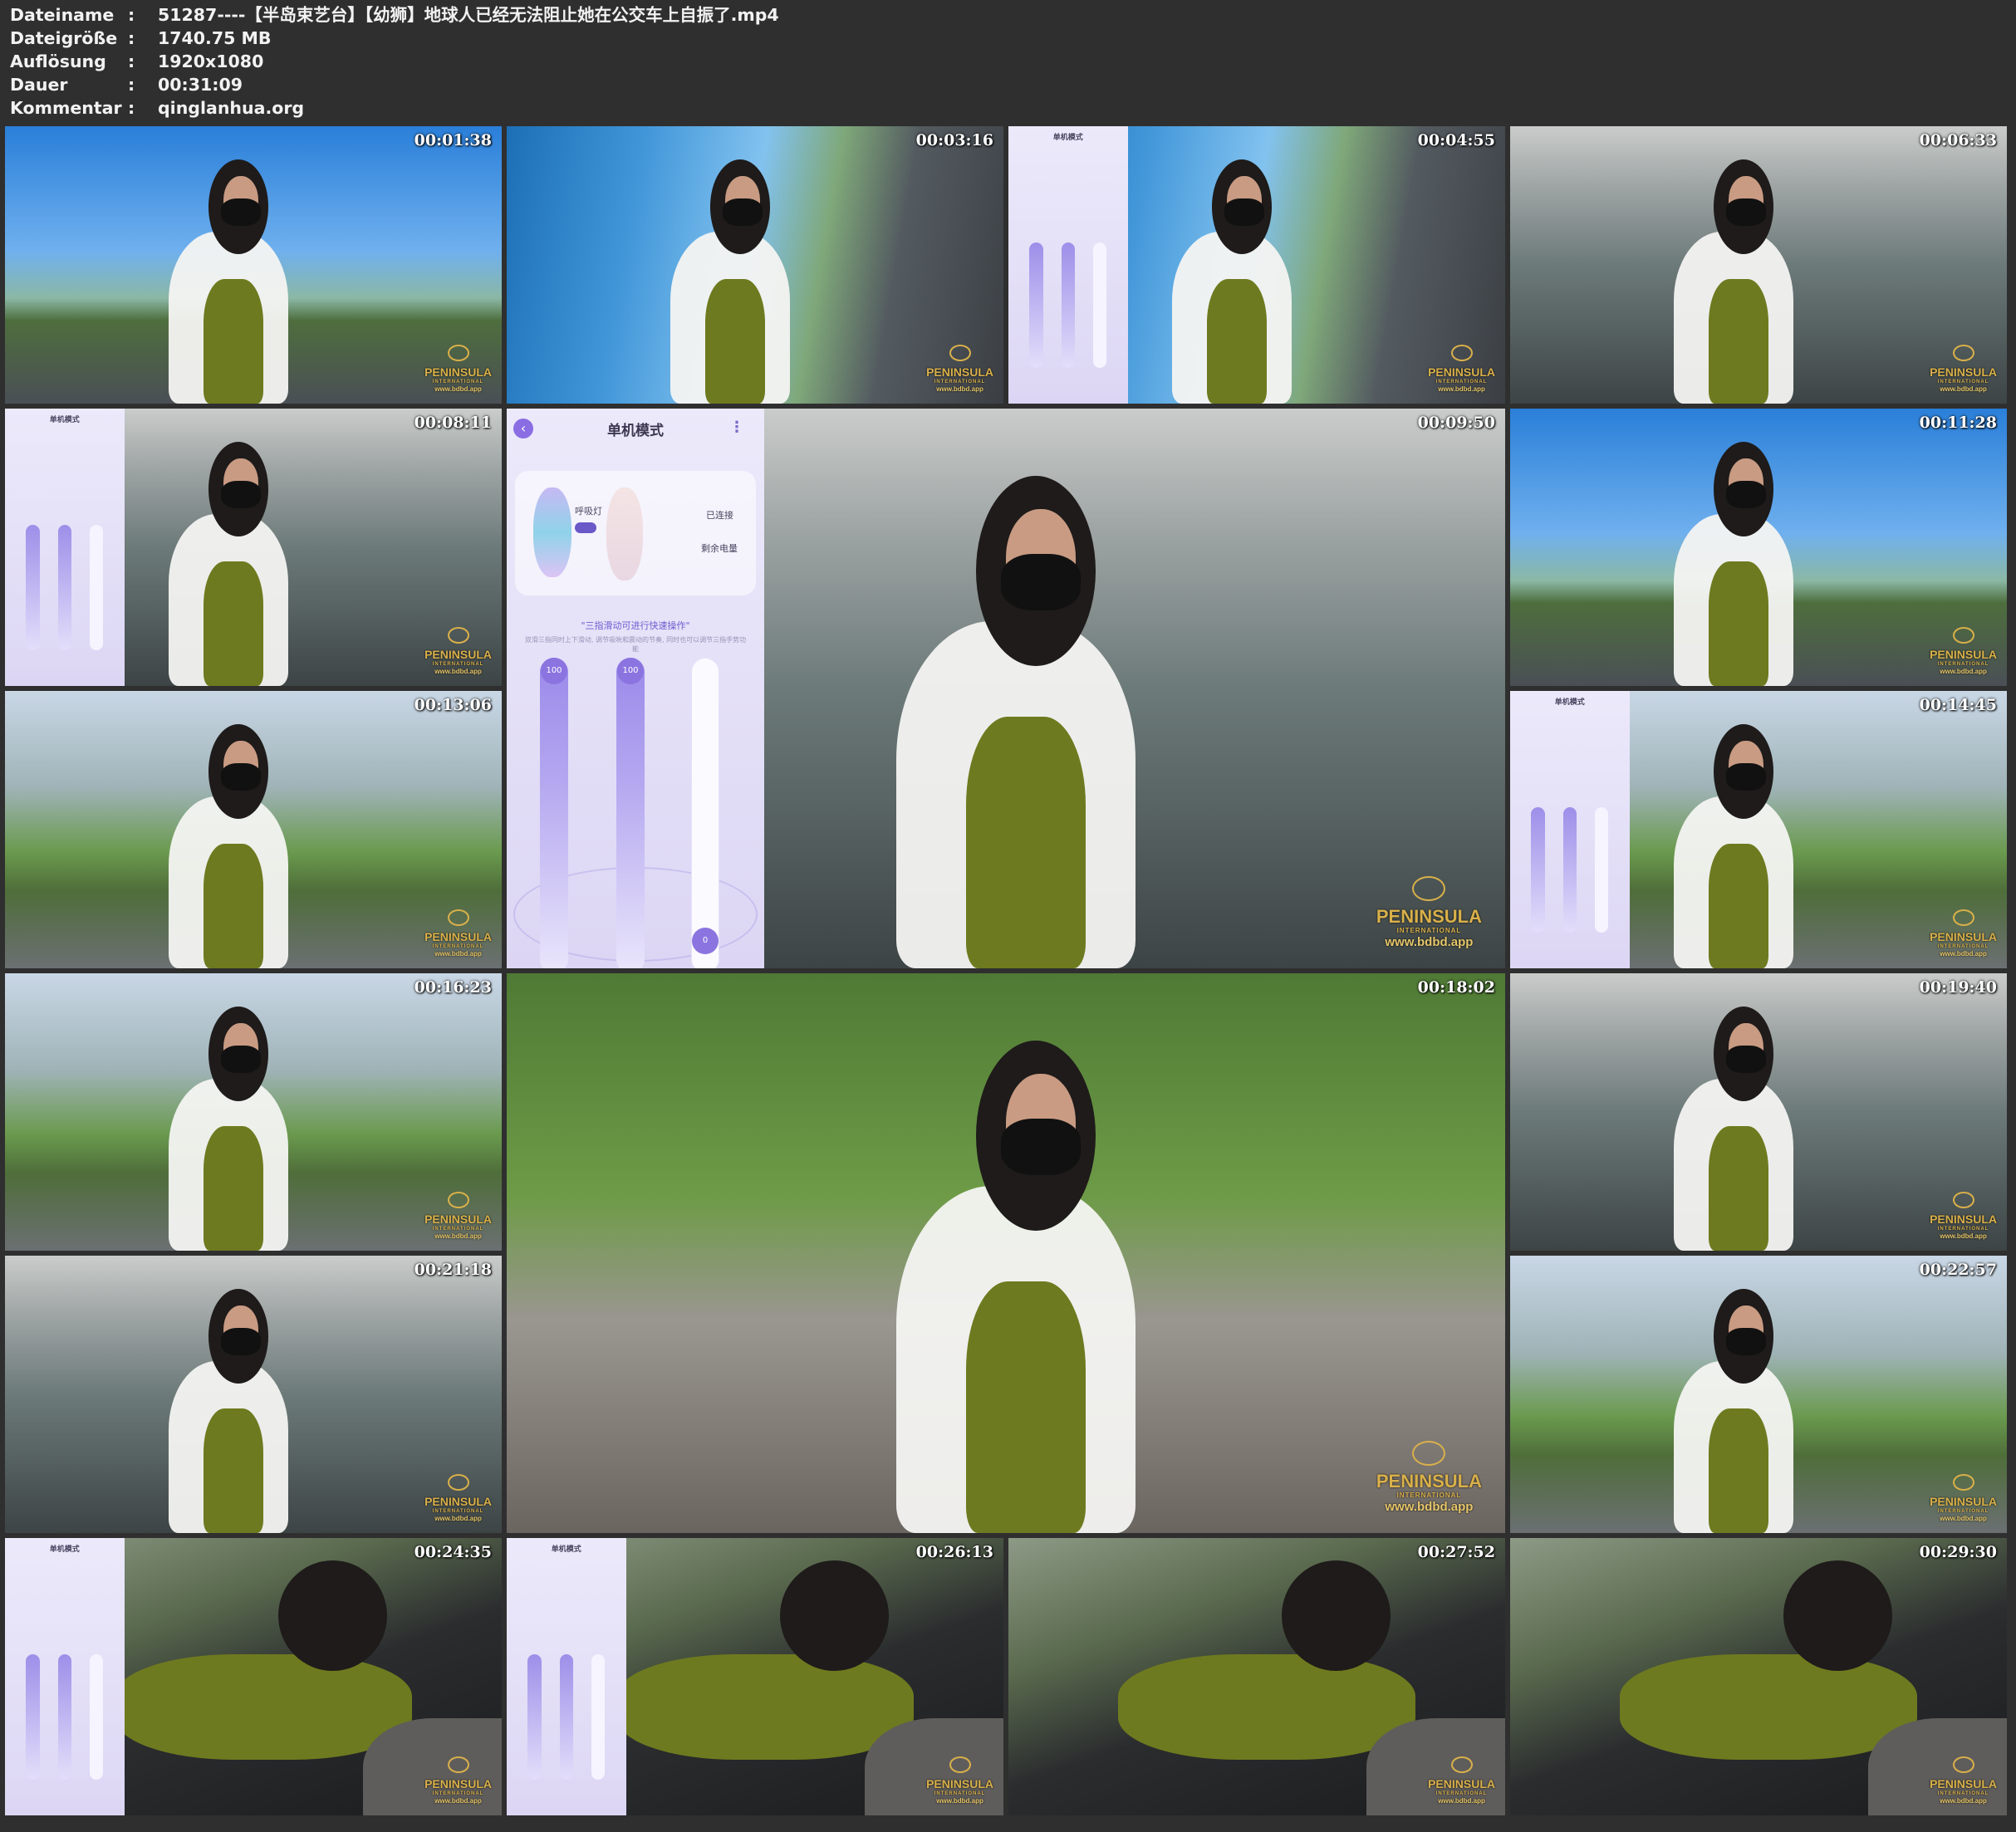 The image size is (2016, 1832). What do you see at coordinates (1456, 140) in the screenshot?
I see `thumbnail-timestamp: 00:04:55` at bounding box center [1456, 140].